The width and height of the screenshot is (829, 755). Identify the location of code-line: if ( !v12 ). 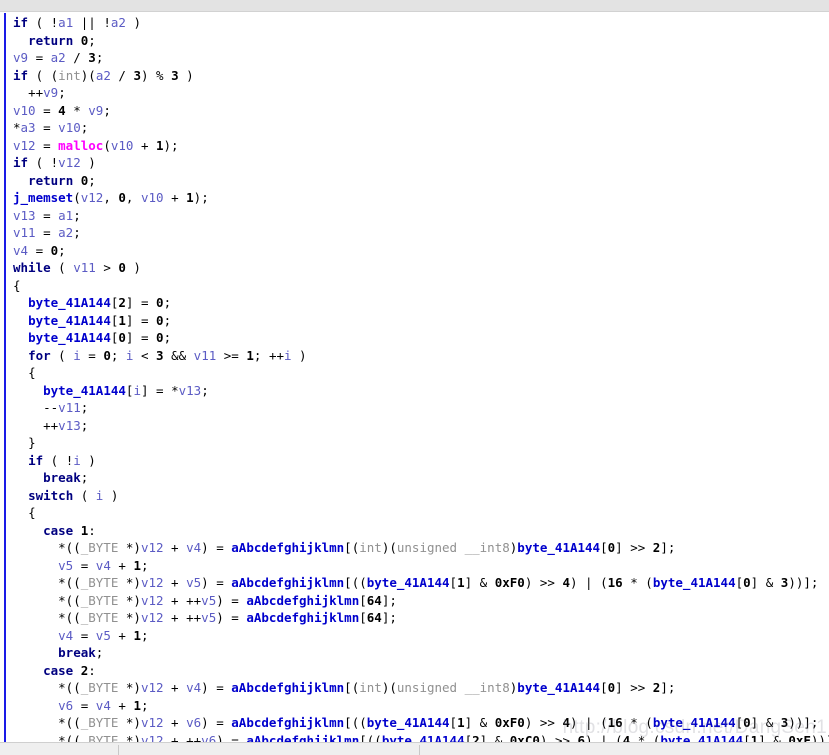
(414, 163).